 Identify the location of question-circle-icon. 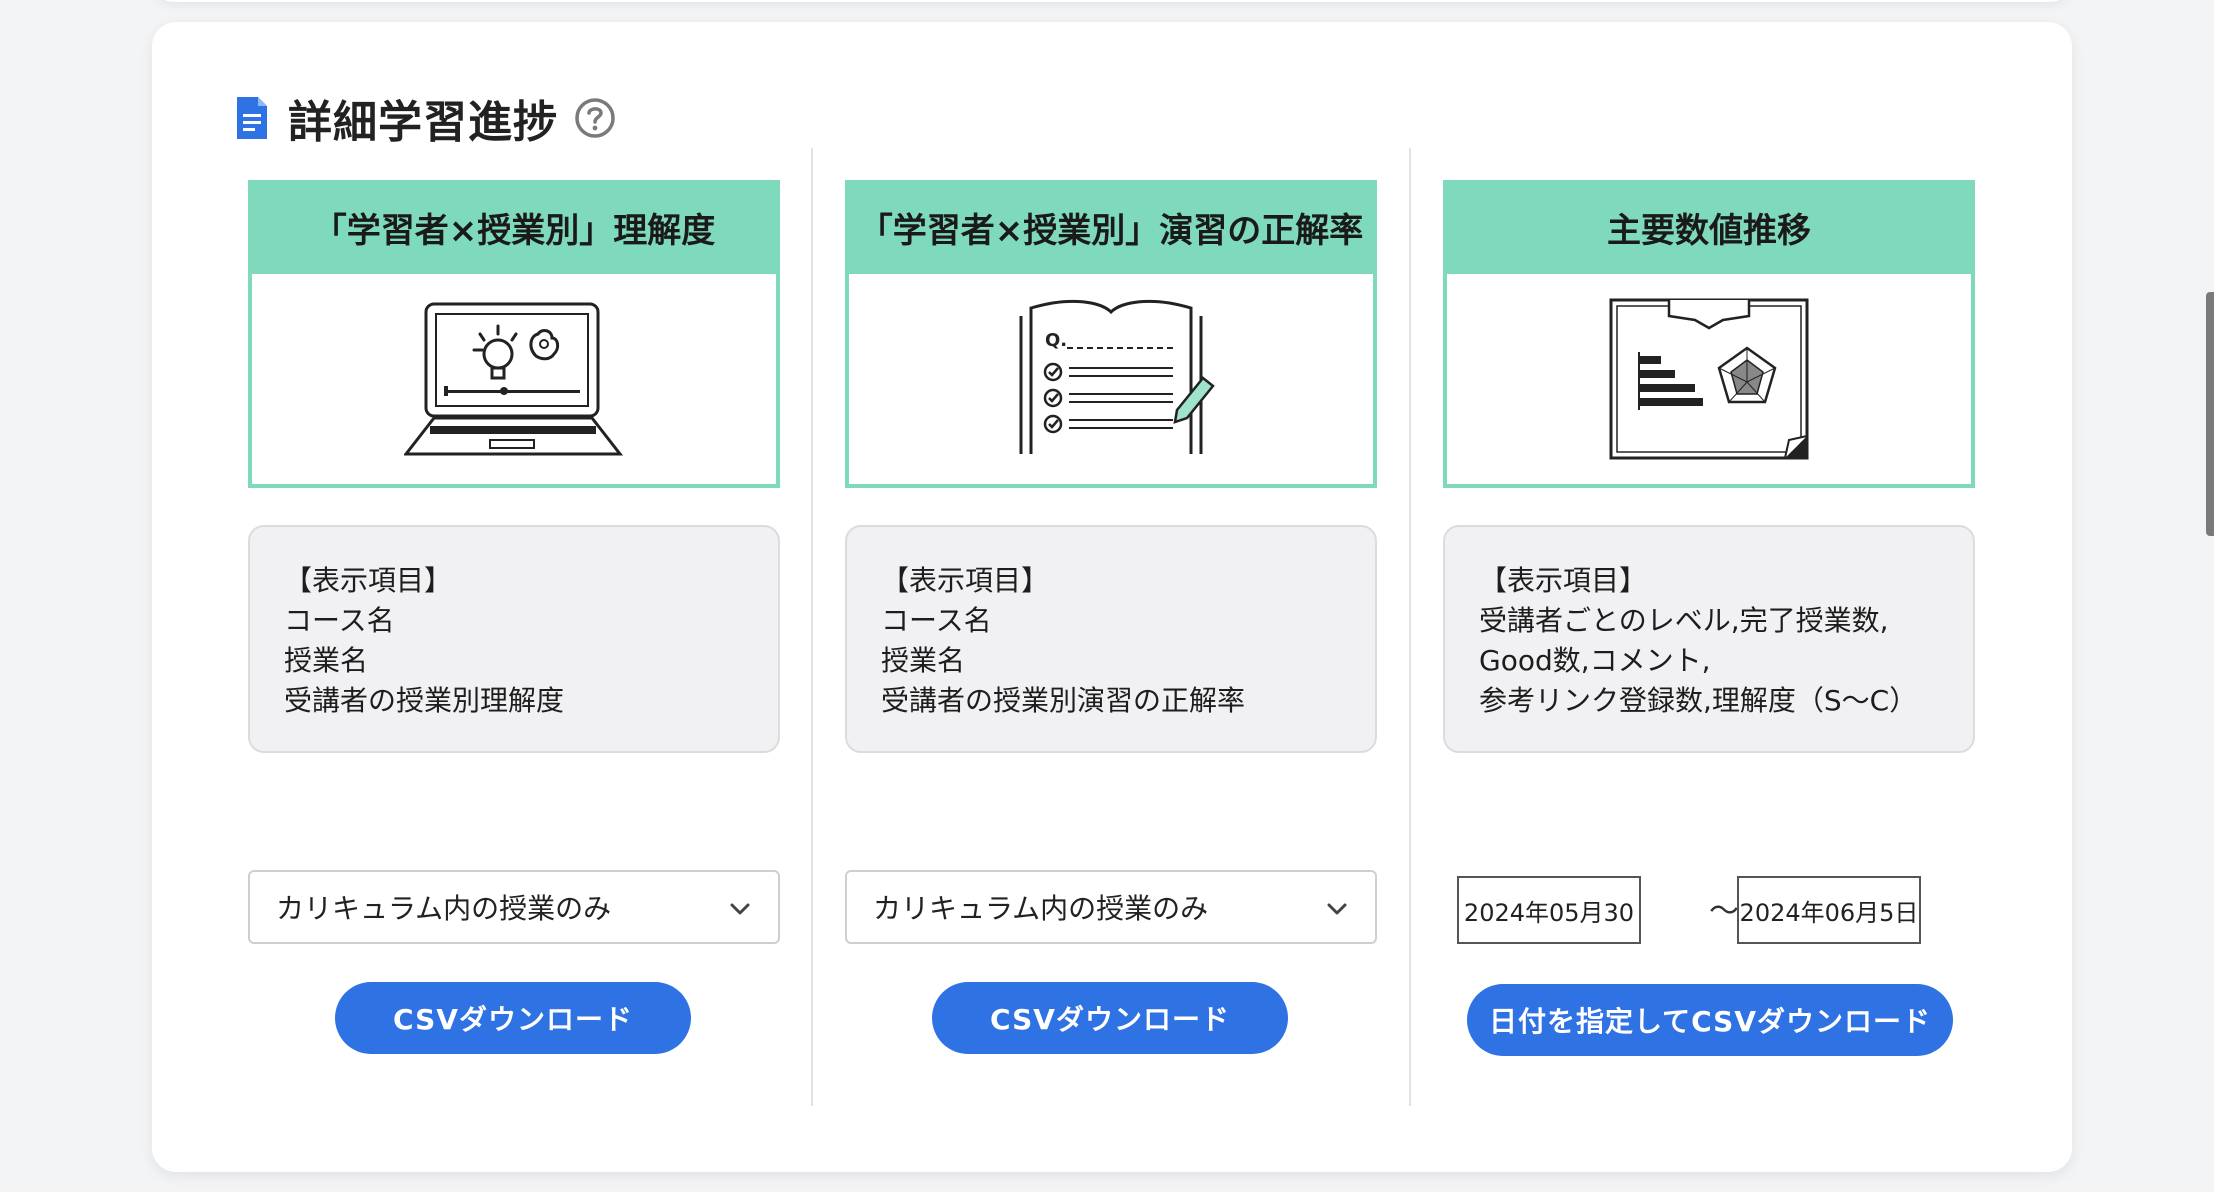
(595, 118).